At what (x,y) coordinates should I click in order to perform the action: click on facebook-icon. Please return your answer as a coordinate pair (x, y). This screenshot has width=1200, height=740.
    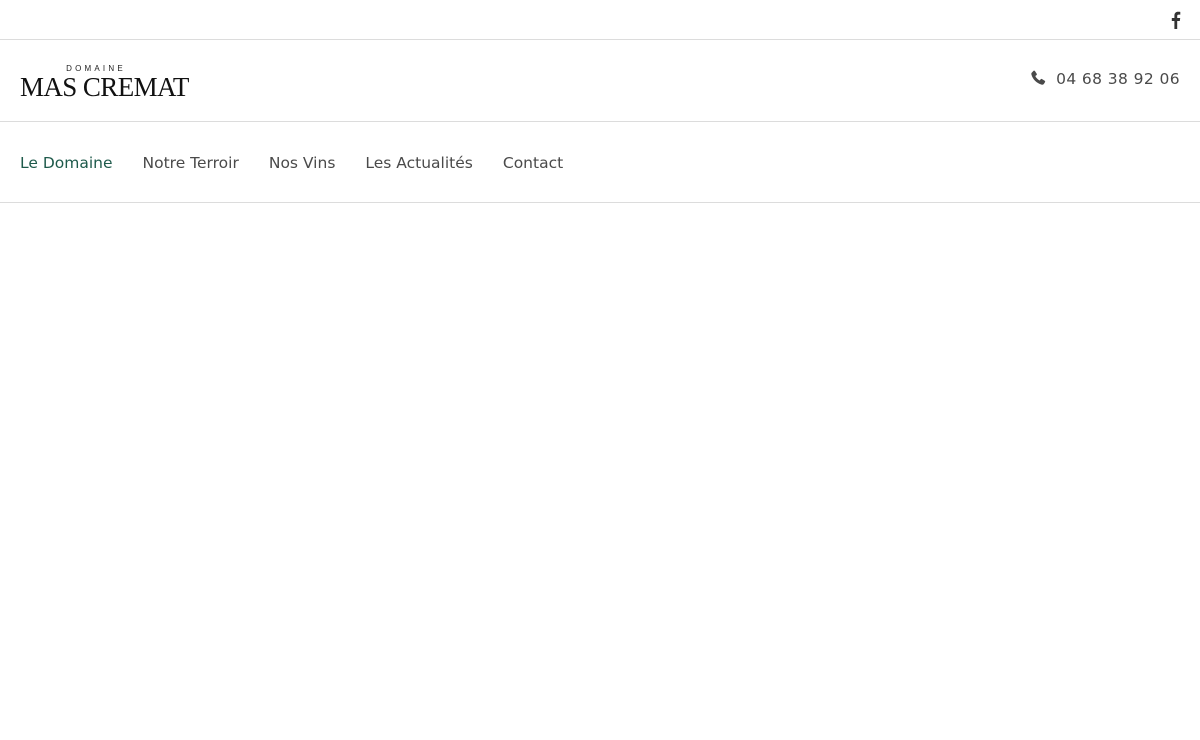
    Looking at the image, I should click on (1176, 20).